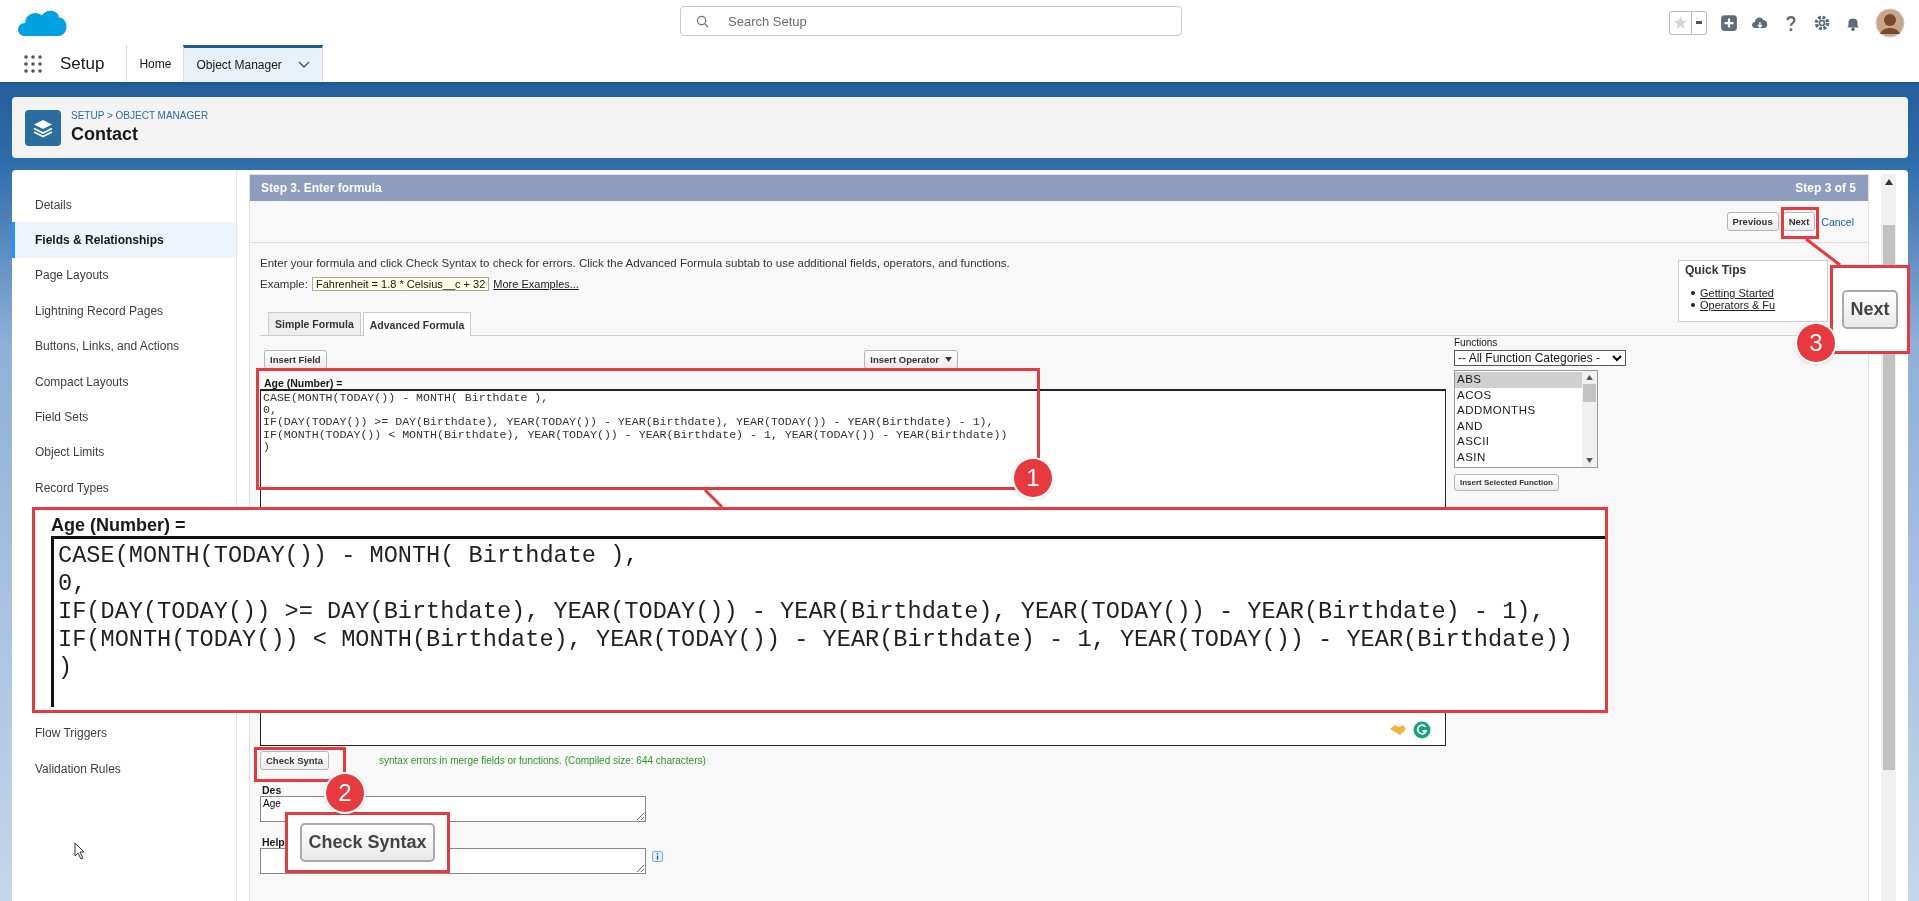 This screenshot has height=901, width=1919. I want to click on zoomed-code-line: IF(DAY(TODAY()) >= DAY(Birthdate), YEAR(TODAY()) - YEAR(Birthdate), YEAR(TODAY()) - YEAR(Birthdate) - 1),, so click(802, 612).